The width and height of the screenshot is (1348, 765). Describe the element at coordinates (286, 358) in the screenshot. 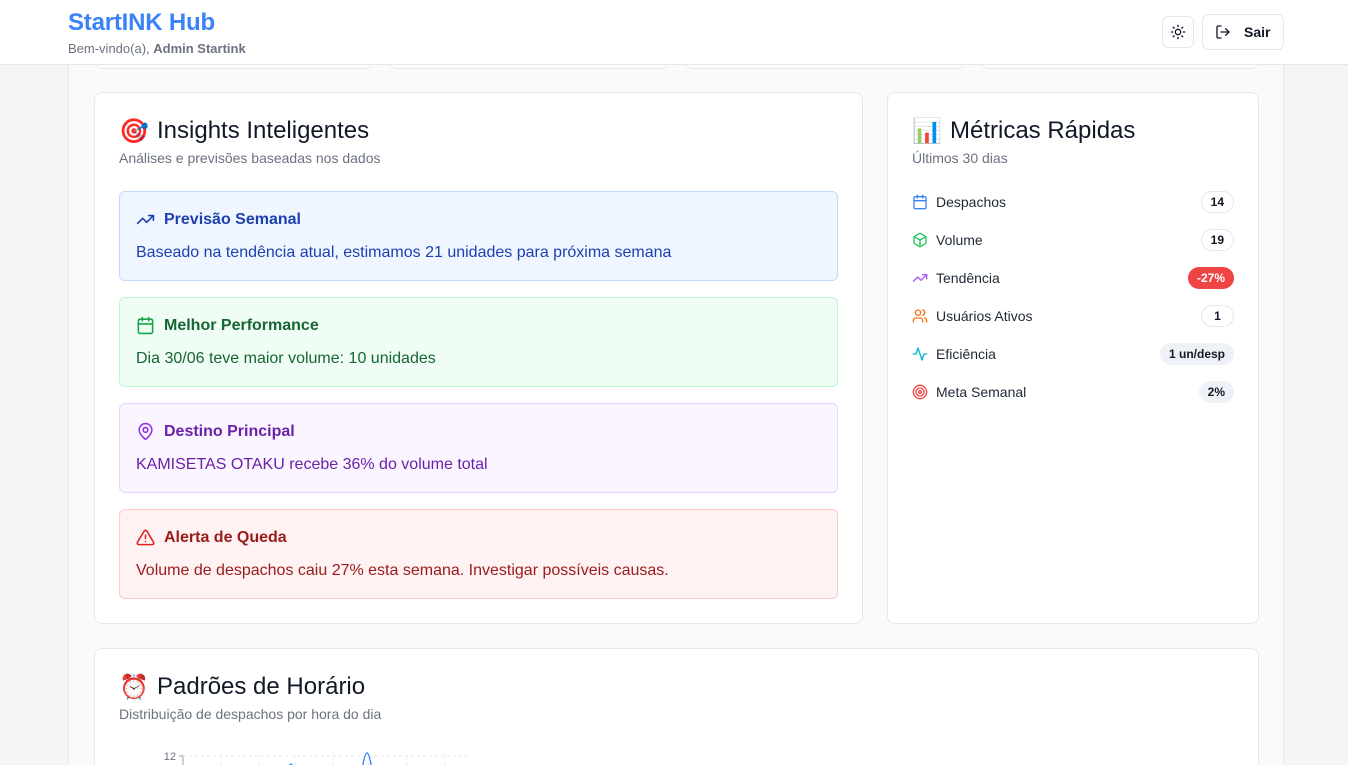

I see `insight-text: Dia 30/06 teve maior volume: 10 unidades` at that location.